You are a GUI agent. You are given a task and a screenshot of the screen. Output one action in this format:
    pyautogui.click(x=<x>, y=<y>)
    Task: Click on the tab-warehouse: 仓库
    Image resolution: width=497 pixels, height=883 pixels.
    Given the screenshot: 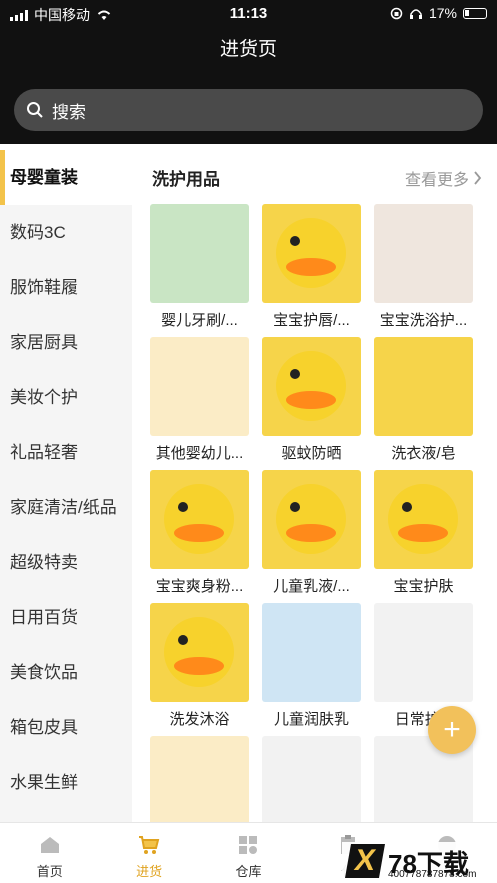 What is the action you would take?
    pyautogui.click(x=248, y=853)
    